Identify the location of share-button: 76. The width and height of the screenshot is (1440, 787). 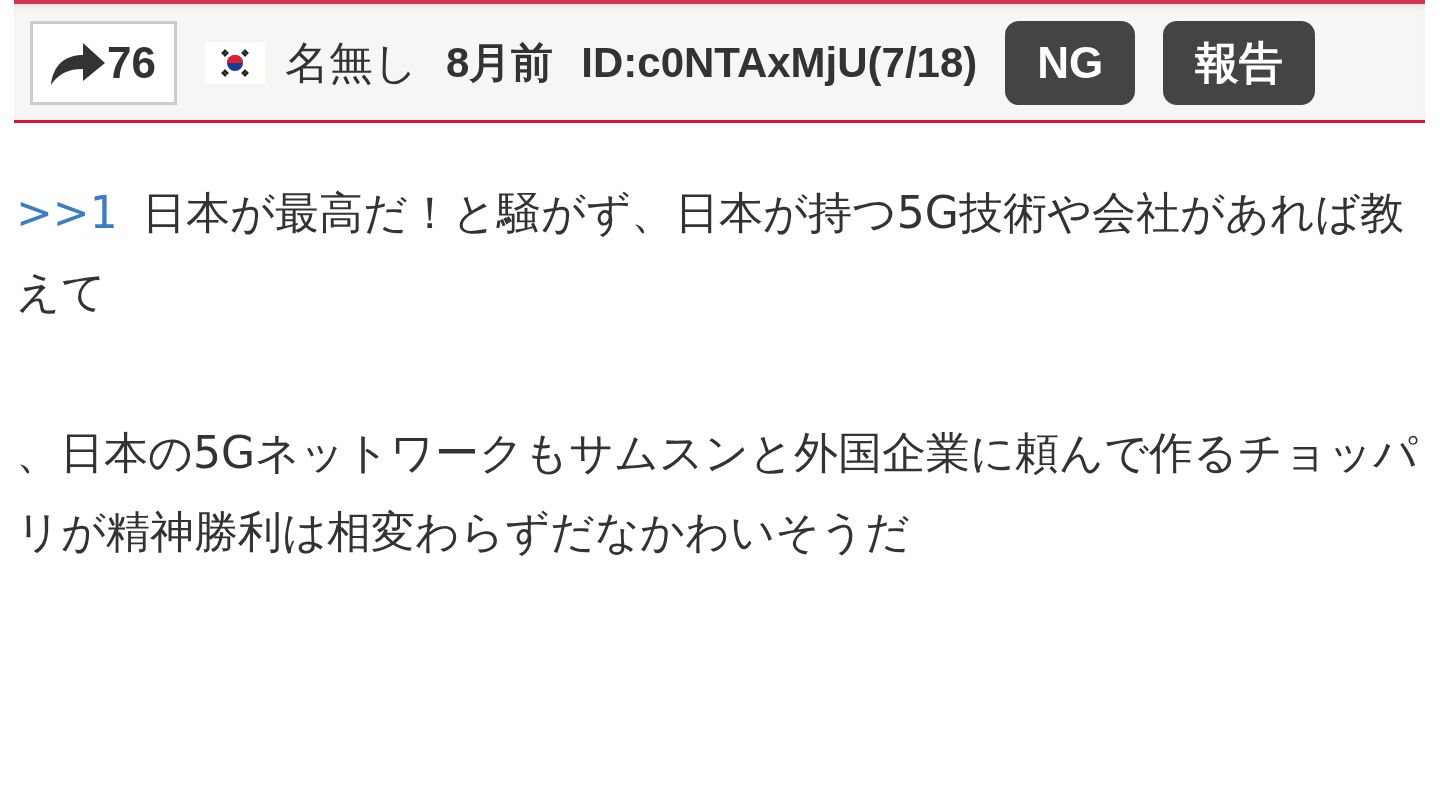
(103, 63).